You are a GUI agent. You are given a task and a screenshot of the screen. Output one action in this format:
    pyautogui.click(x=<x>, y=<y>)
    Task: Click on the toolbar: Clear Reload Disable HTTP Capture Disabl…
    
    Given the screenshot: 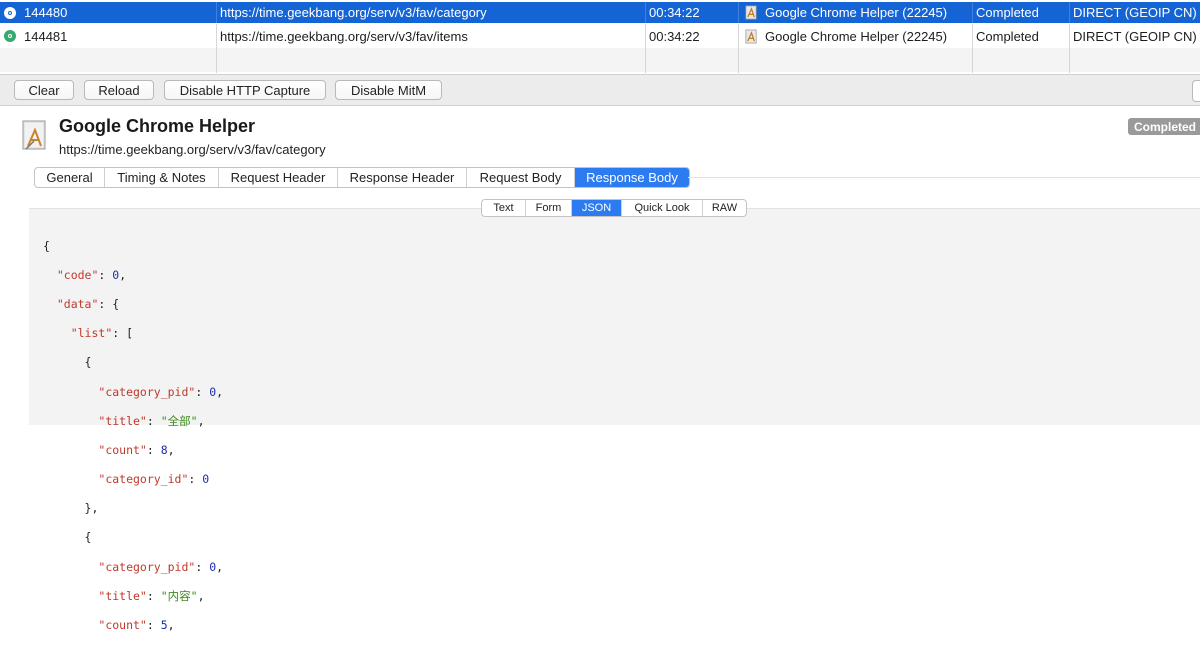 What is the action you would take?
    pyautogui.click(x=600, y=90)
    